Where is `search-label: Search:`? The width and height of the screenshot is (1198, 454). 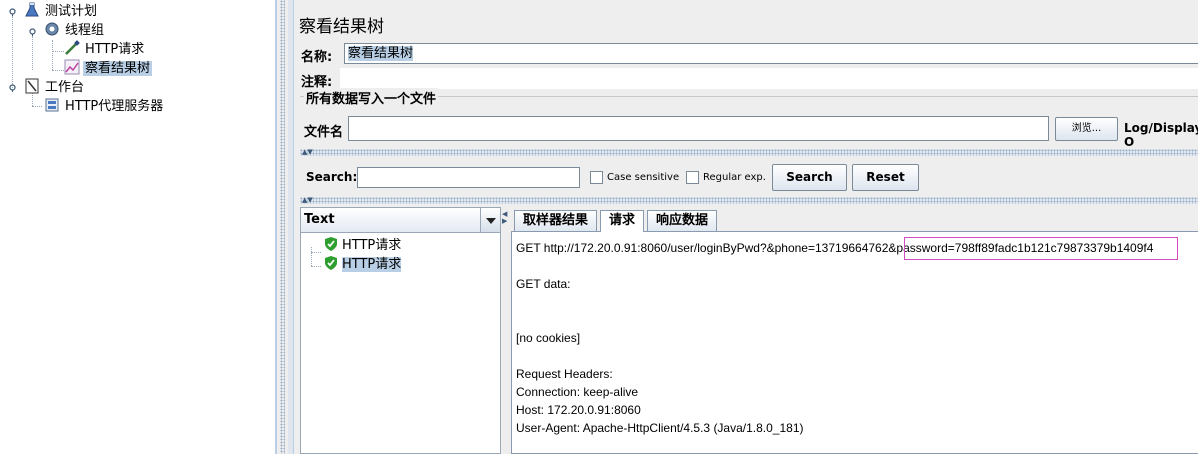 search-label: Search: is located at coordinates (332, 177).